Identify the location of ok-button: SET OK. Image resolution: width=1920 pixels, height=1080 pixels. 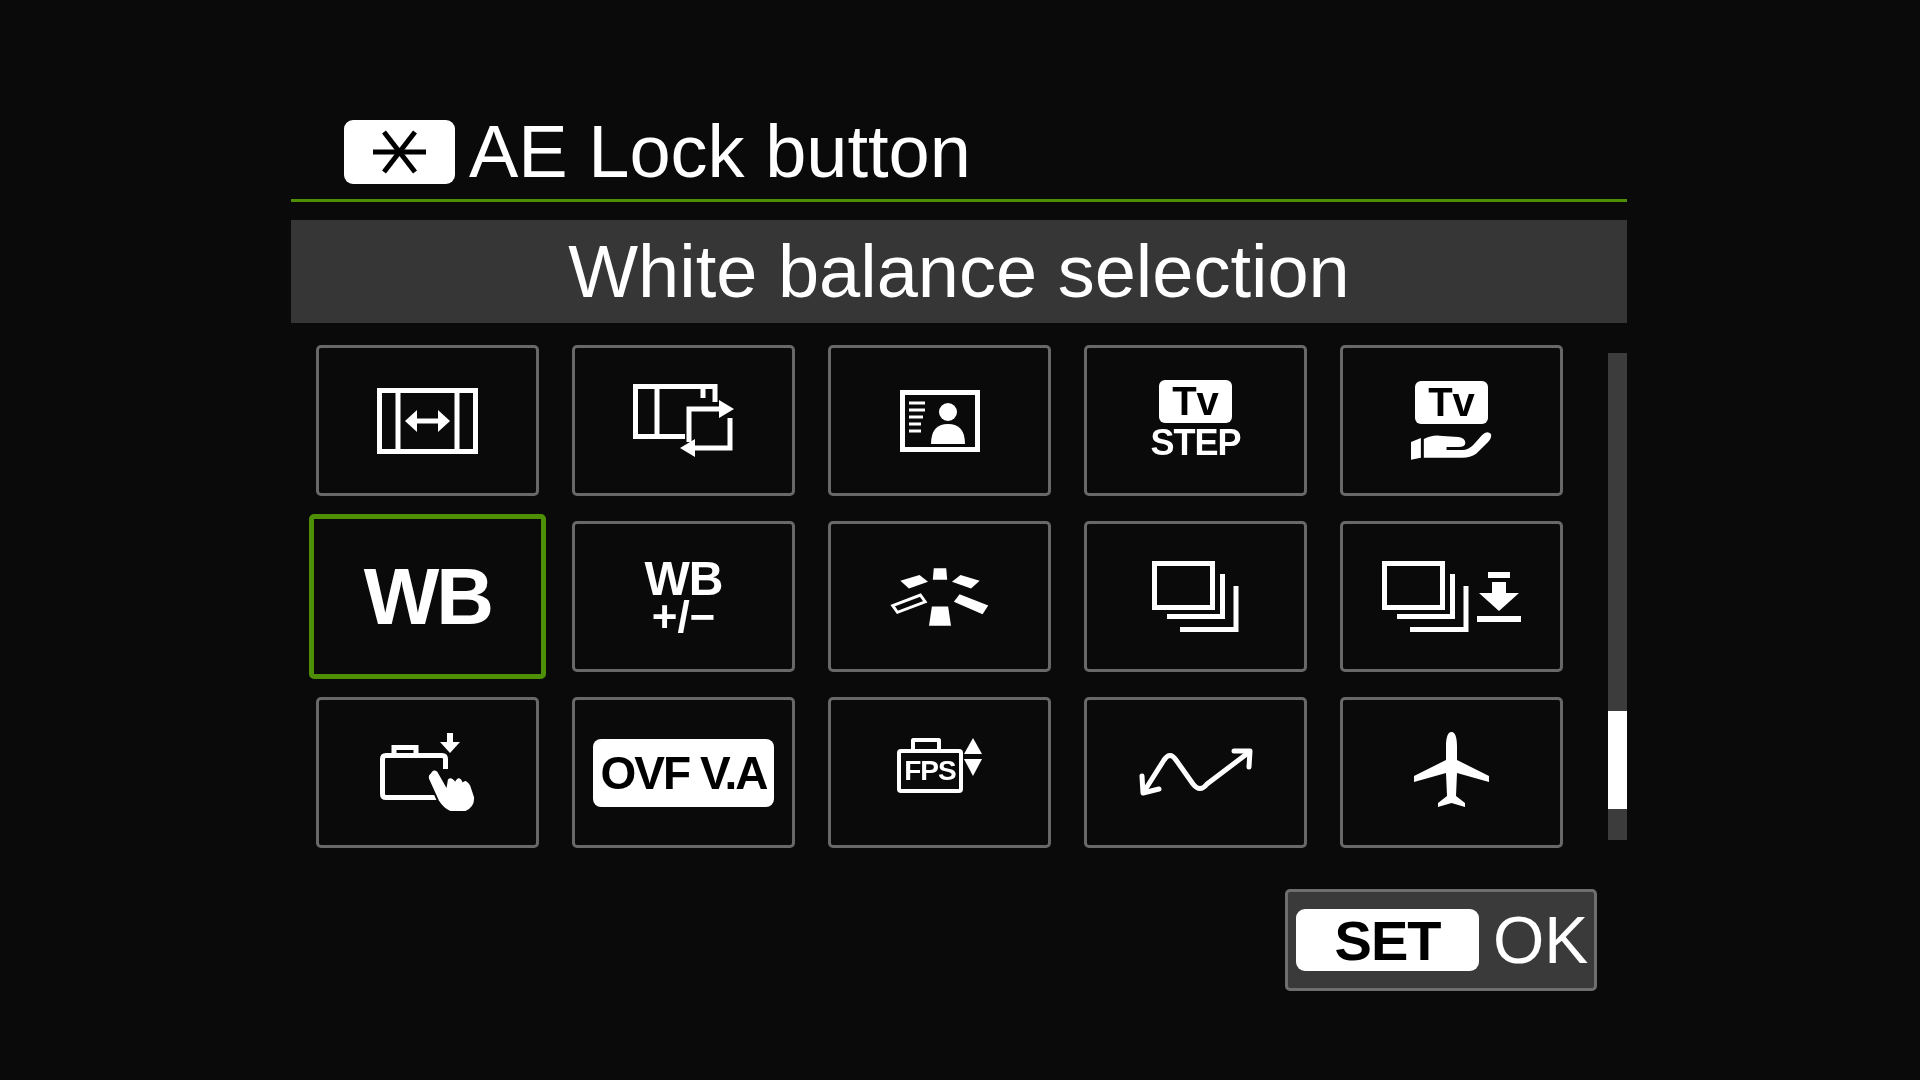
(1441, 940).